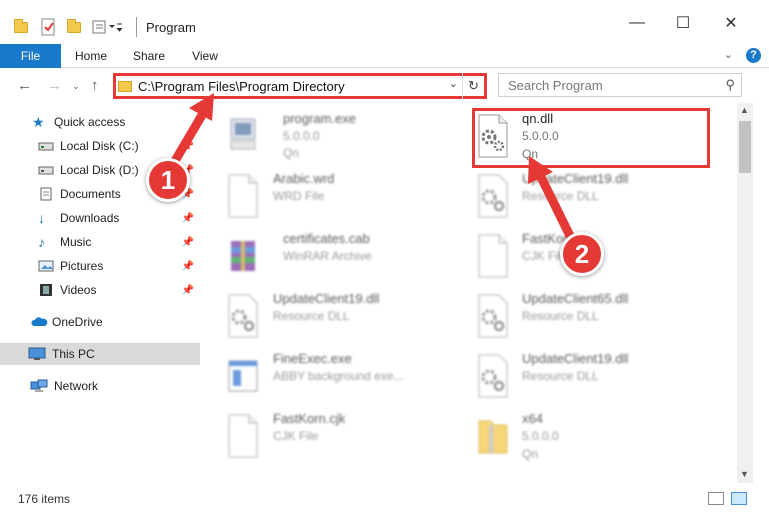 This screenshot has height=520, width=769. Describe the element at coordinates (309, 418) in the screenshot. I see `file-name: FastKorn.cjk` at that location.